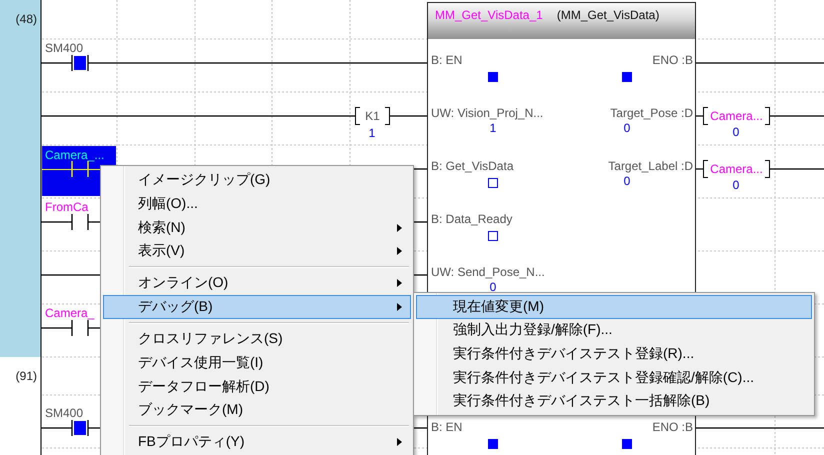  I want to click on contact-device-label: FromCa, so click(67, 207).